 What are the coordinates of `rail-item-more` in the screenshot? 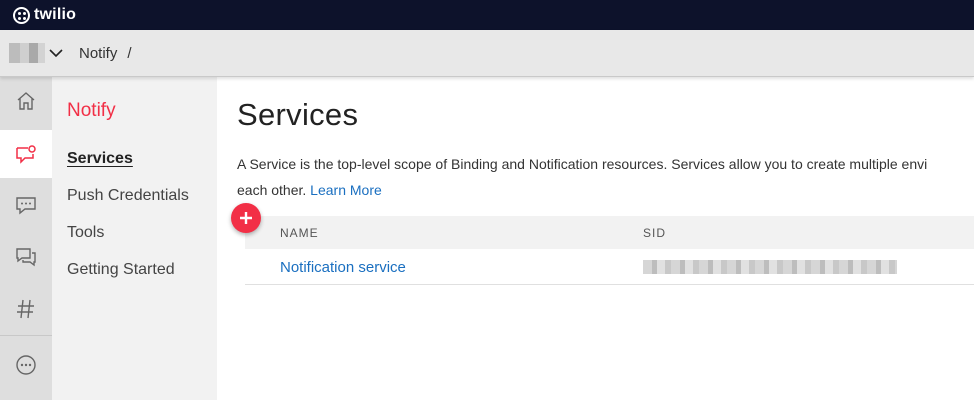 It's located at (26, 365).